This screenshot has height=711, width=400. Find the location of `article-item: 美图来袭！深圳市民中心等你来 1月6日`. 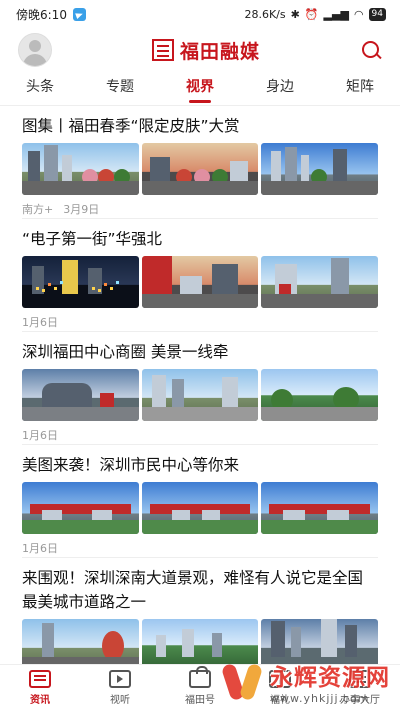

article-item: 美图来袭！深圳市民中心等你来 1月6日 is located at coordinates (200, 501).